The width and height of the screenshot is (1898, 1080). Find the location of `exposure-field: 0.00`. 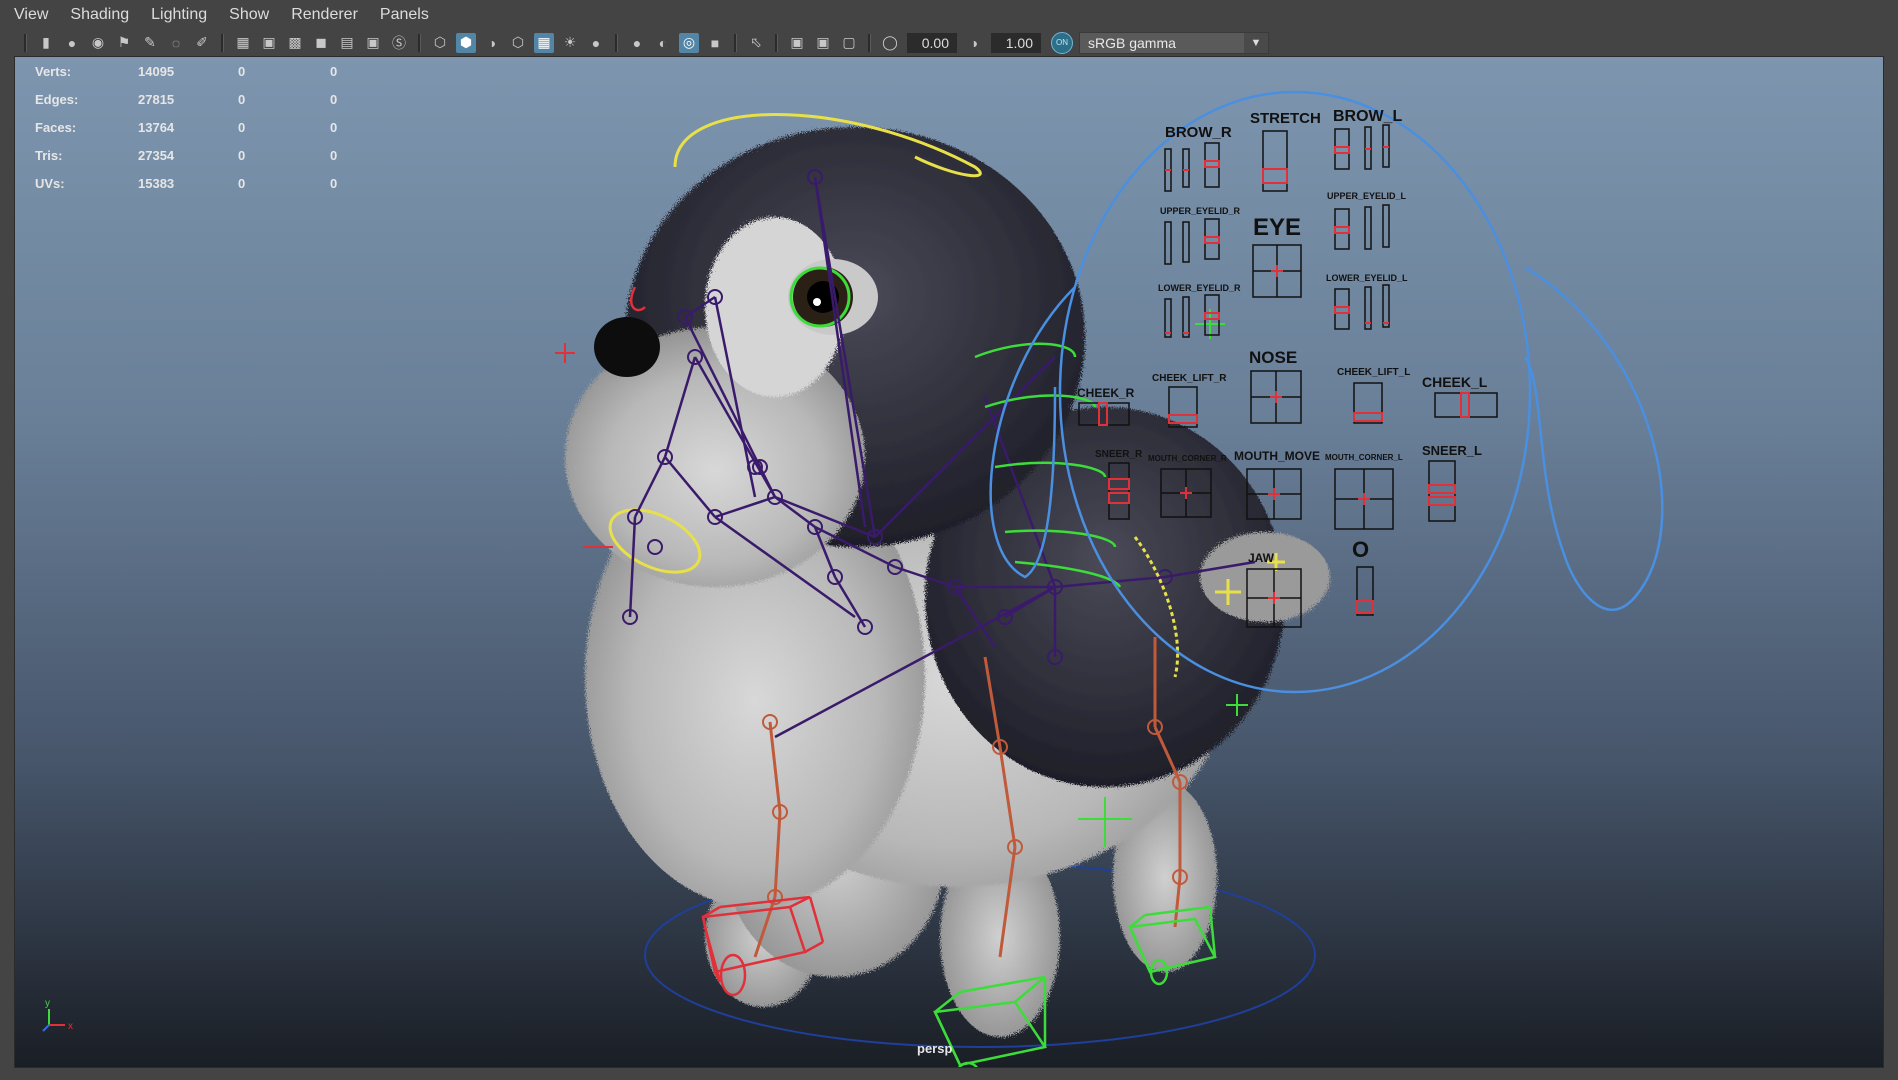

exposure-field: 0.00 is located at coordinates (932, 42).